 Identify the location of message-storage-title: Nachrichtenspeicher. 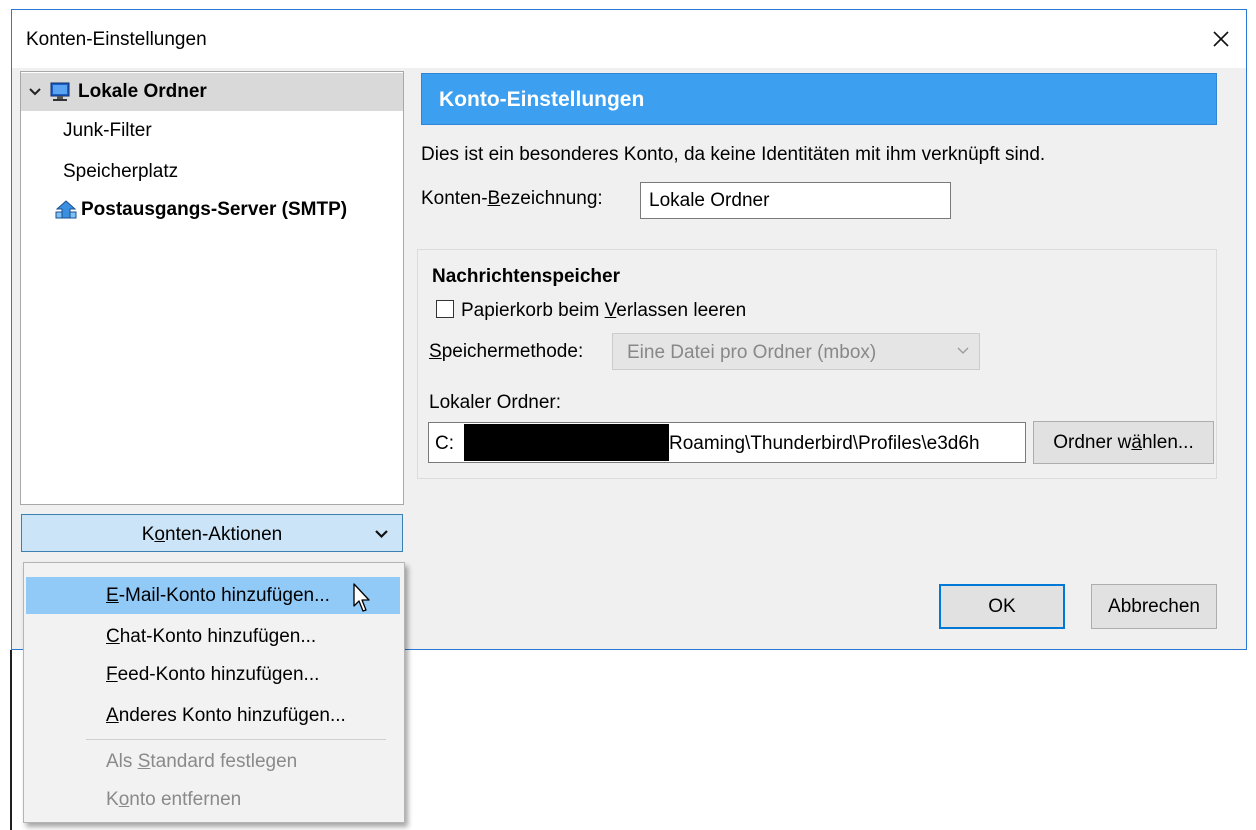
(526, 276).